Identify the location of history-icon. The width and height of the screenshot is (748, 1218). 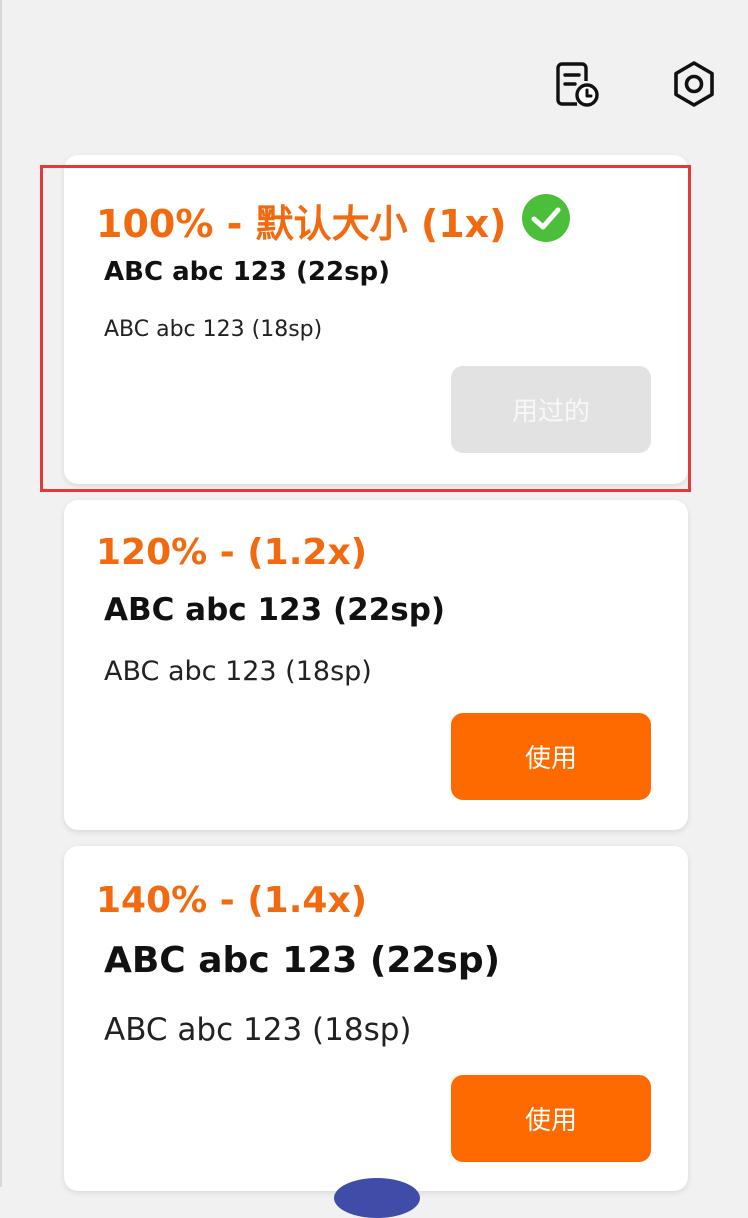
(577, 84).